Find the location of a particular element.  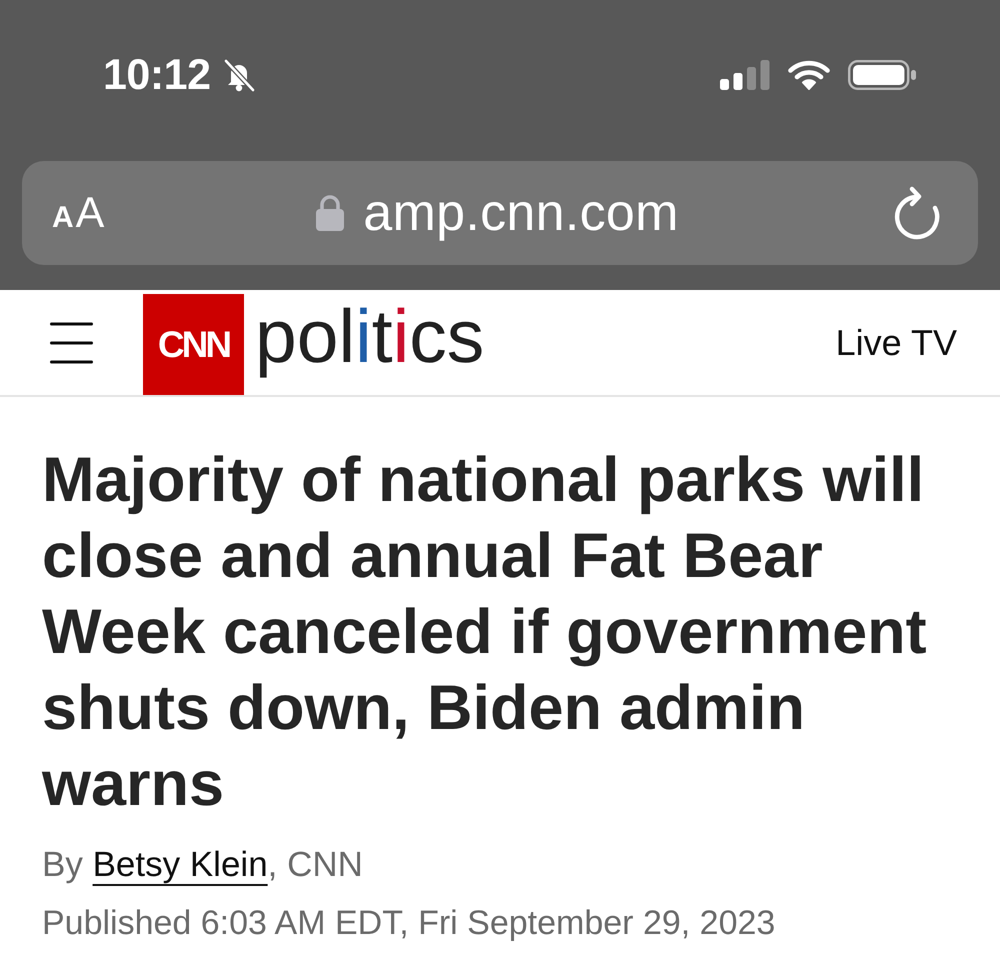

url-text: amp.cnn.com is located at coordinates (521, 213).